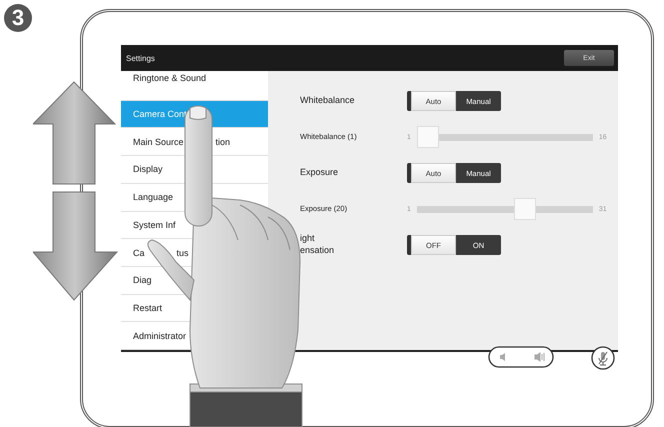 This screenshot has width=664, height=427. Describe the element at coordinates (603, 358) in the screenshot. I see `microphone-mute-icon` at that location.